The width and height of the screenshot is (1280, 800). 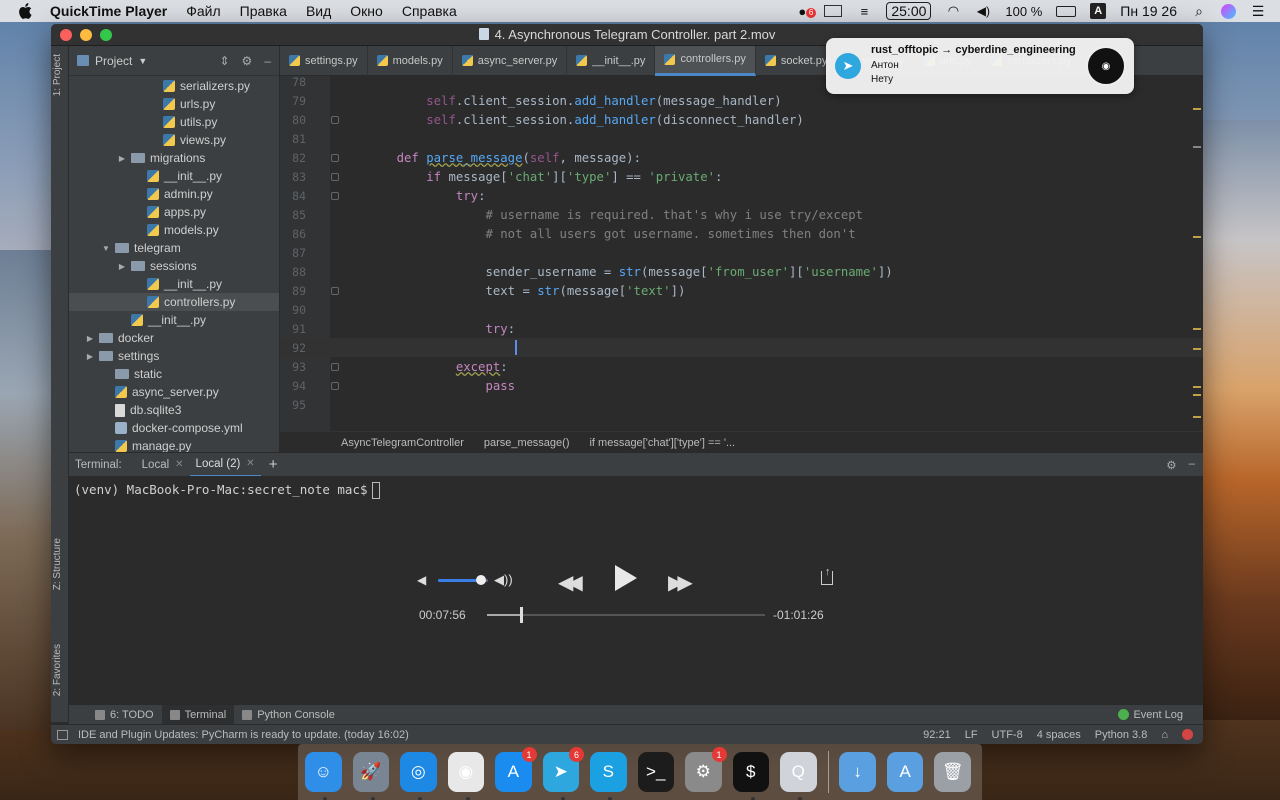 What do you see at coordinates (705, 60) in the screenshot?
I see `editor-tab: controllers.py` at bounding box center [705, 60].